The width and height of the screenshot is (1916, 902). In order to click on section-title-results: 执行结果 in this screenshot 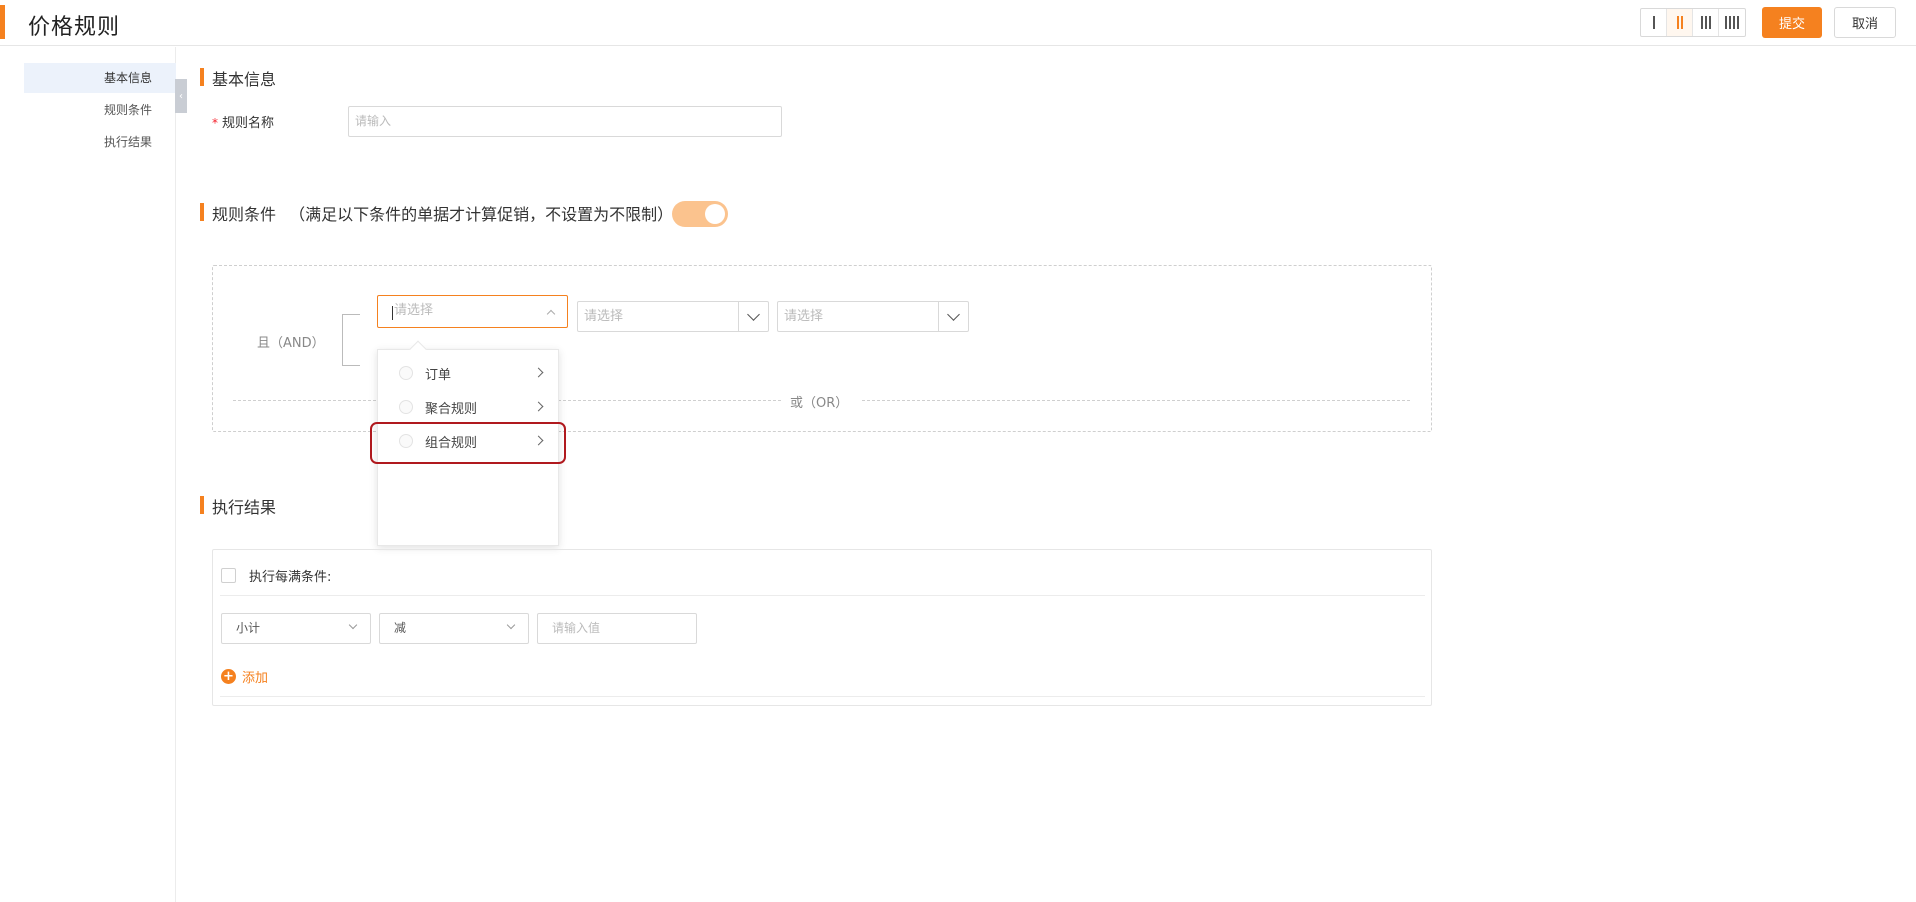, I will do `click(244, 507)`.